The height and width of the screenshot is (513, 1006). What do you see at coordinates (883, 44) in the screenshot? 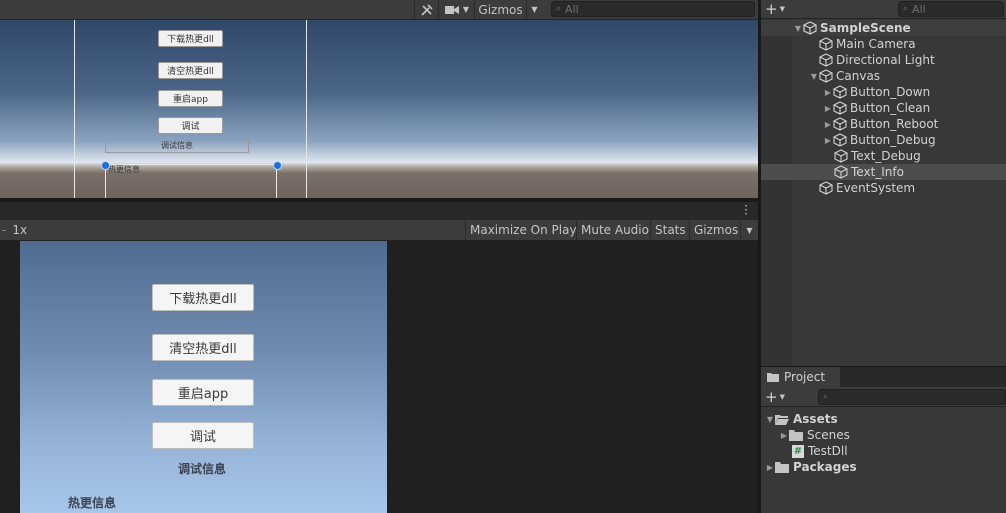
I see `hierarchy-item-main-camera: Main Camera` at bounding box center [883, 44].